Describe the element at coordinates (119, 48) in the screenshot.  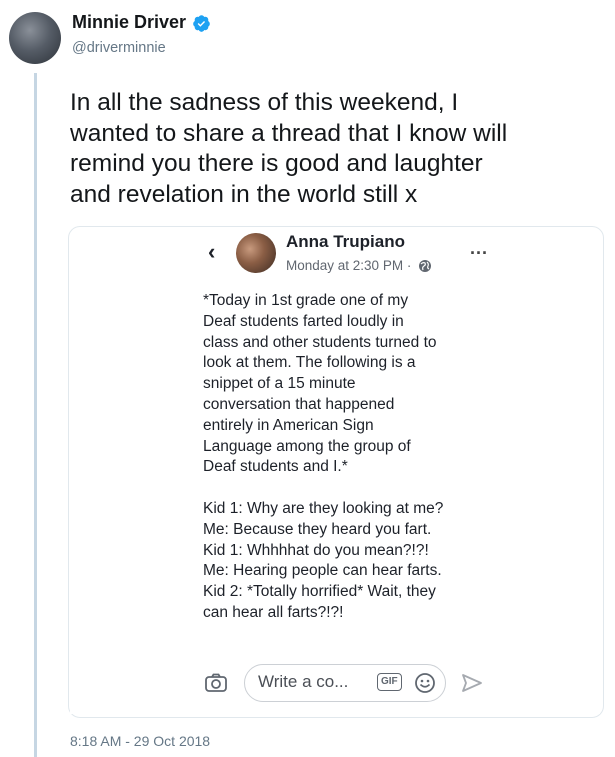
I see `author-handle: @driverminnie` at that location.